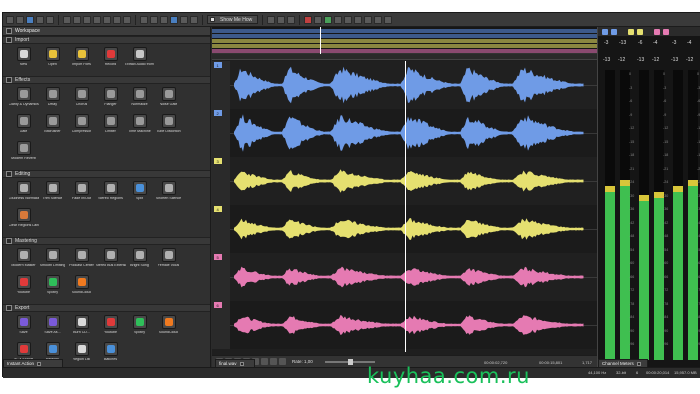 This screenshot has width=700, height=394. I want to click on meter-channel-4-icon, so click(640, 31).